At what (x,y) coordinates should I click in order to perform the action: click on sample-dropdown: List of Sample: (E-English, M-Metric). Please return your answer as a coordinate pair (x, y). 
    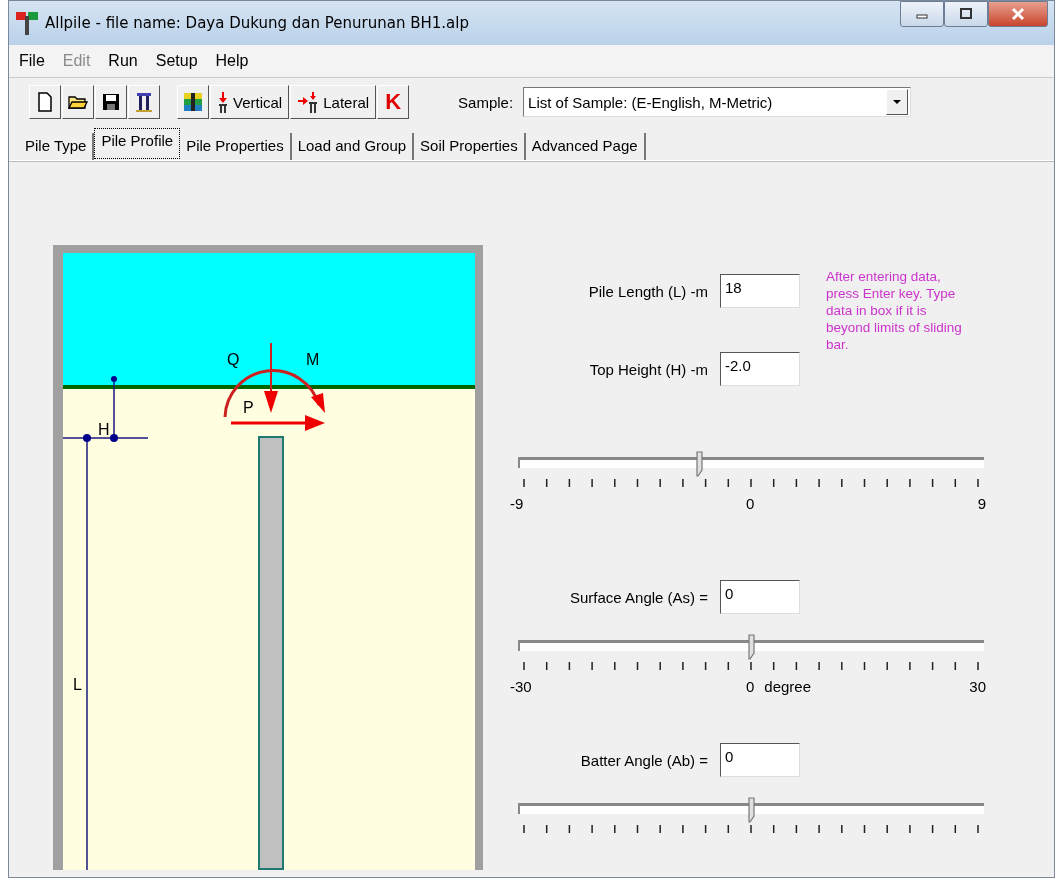
    Looking at the image, I should click on (717, 102).